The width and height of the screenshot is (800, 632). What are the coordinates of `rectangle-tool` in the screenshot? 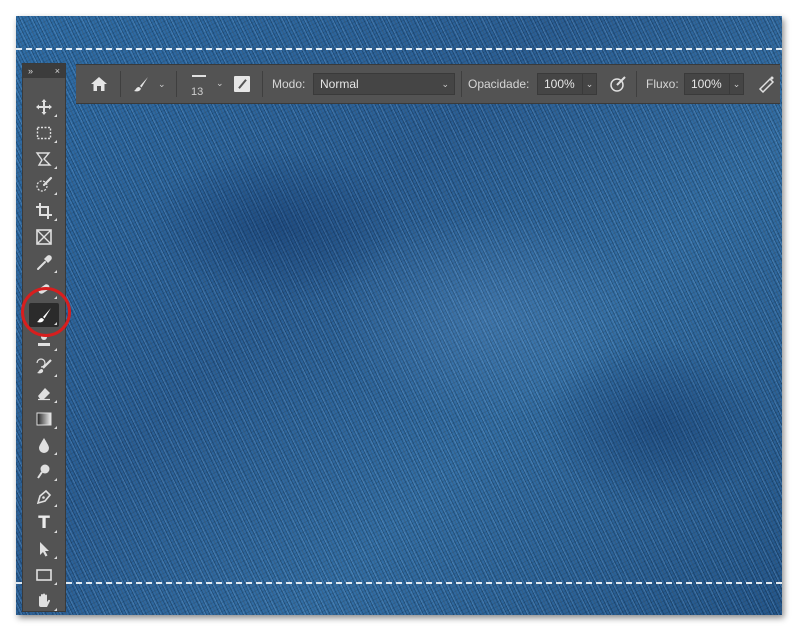 It's located at (44, 575).